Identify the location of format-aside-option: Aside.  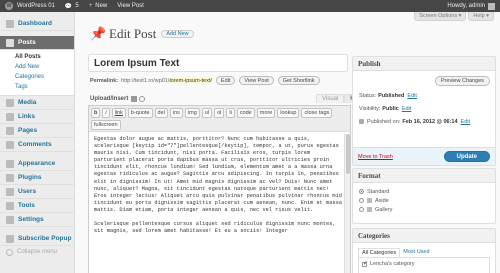
(424, 200).